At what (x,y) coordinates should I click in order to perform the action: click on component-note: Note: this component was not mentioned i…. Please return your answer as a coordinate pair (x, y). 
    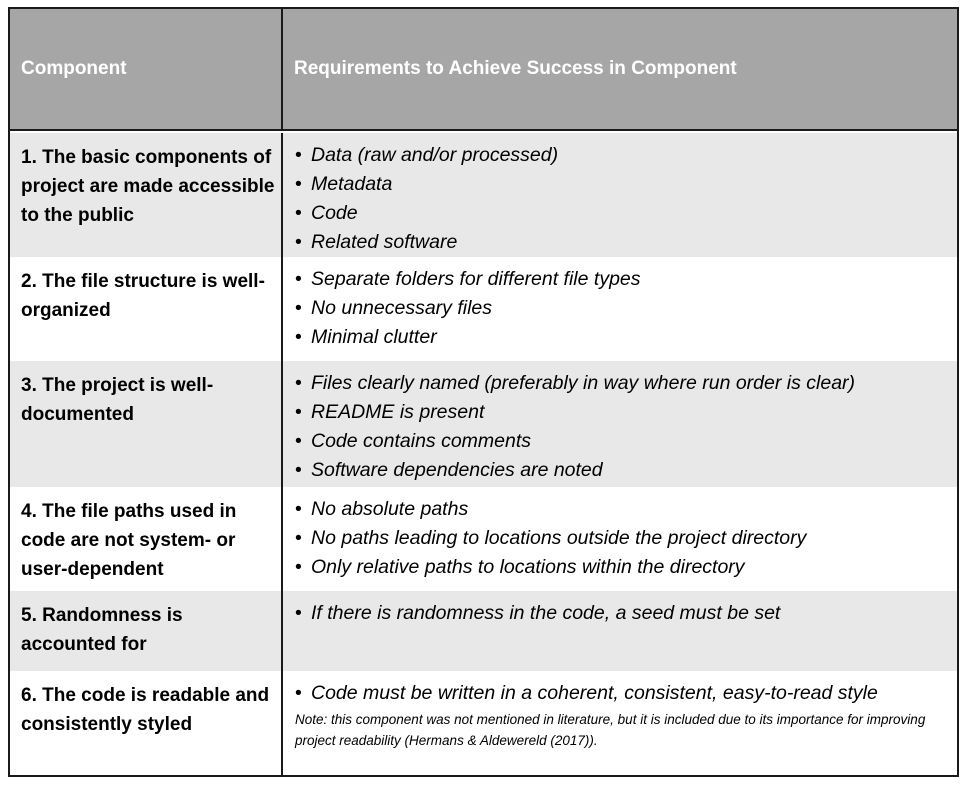
    Looking at the image, I should click on (610, 730).